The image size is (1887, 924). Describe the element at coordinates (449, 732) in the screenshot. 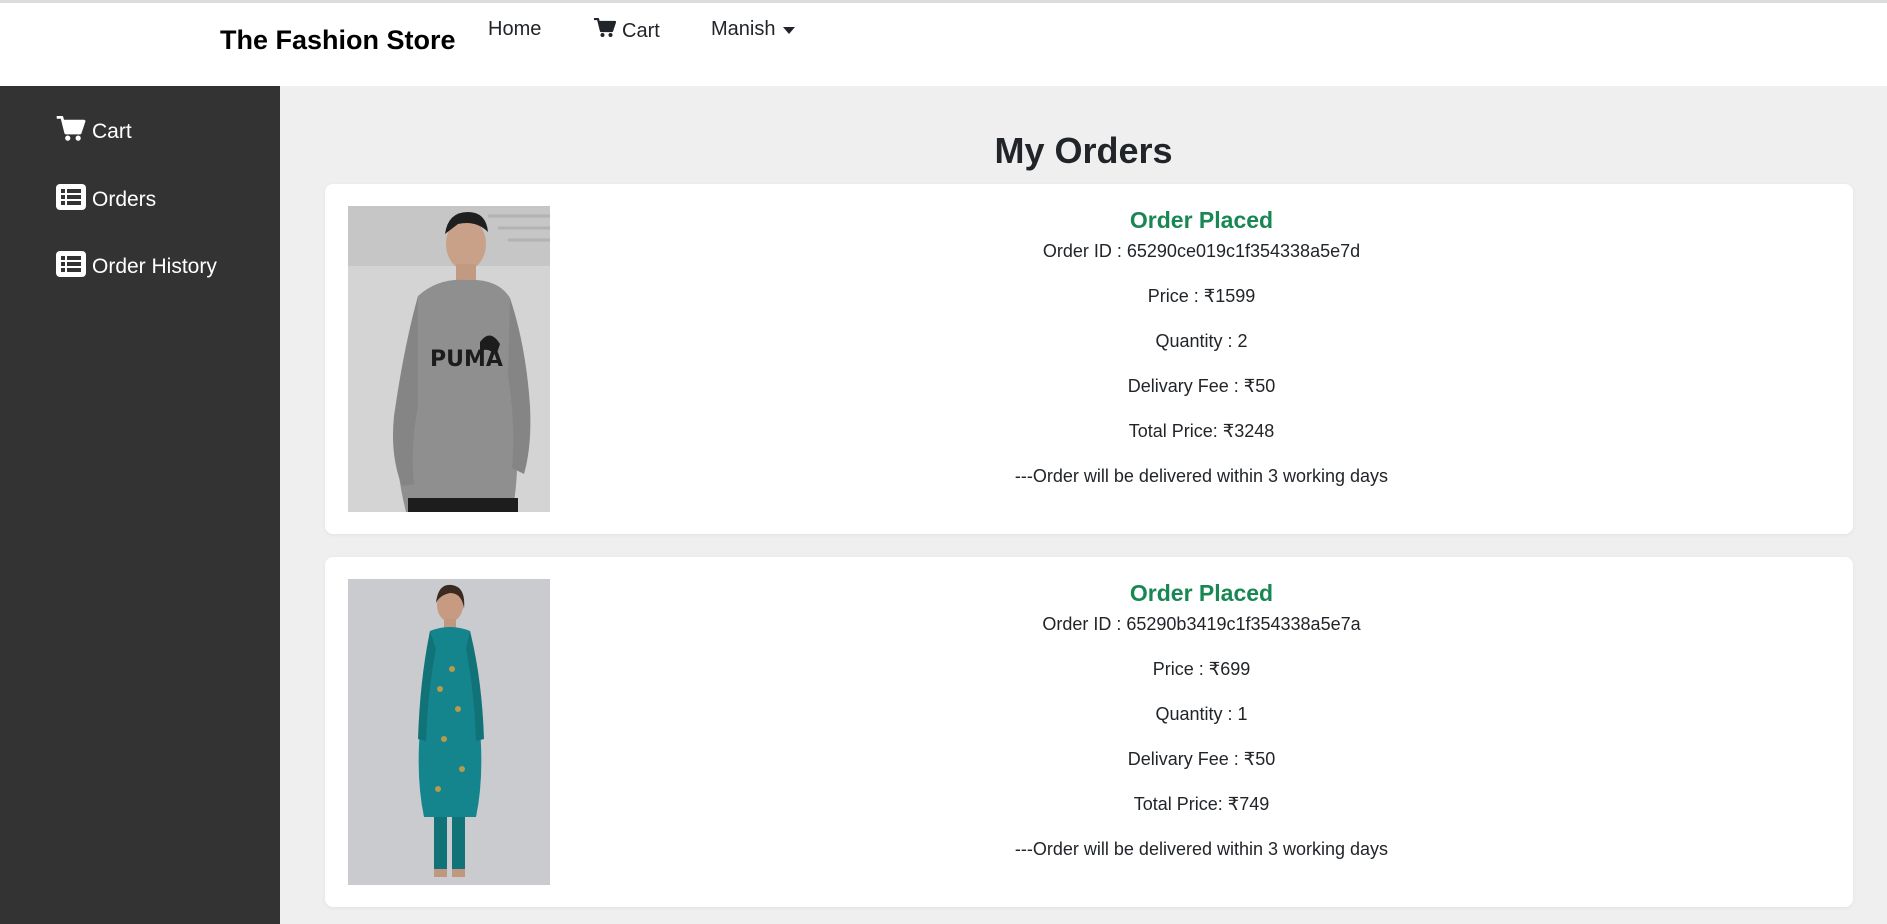

I see `product-image` at that location.